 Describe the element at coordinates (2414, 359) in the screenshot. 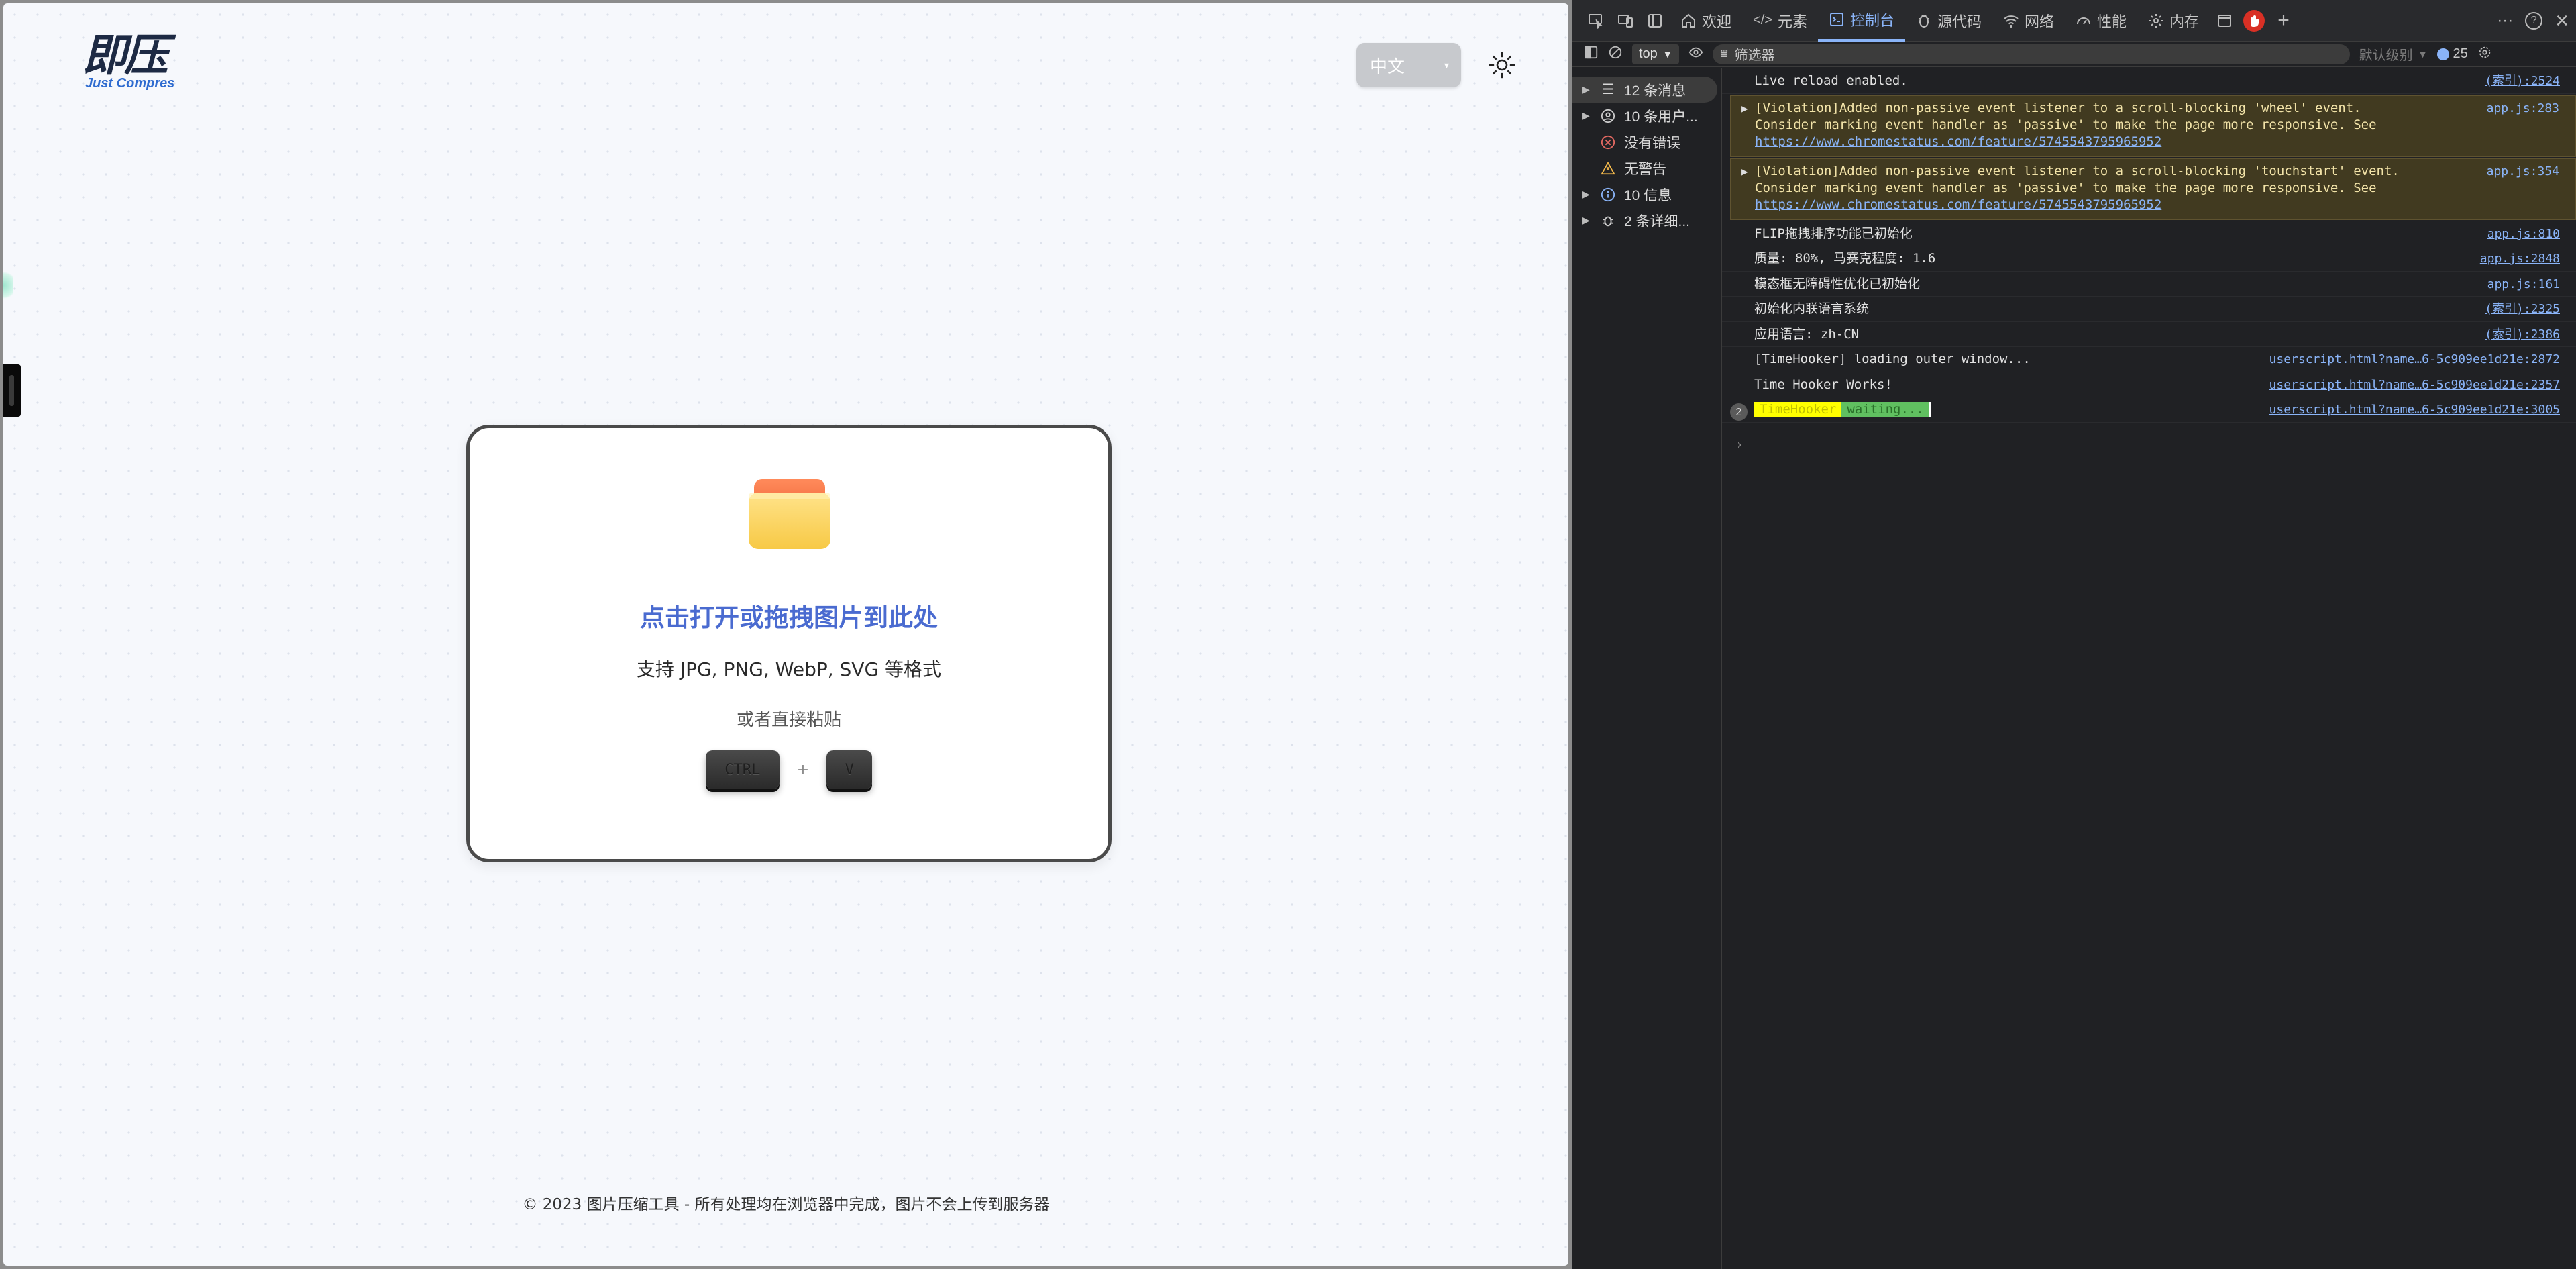

I see `log-source-link: userscript.html?name…6-5c909ee1d21e:2872` at that location.